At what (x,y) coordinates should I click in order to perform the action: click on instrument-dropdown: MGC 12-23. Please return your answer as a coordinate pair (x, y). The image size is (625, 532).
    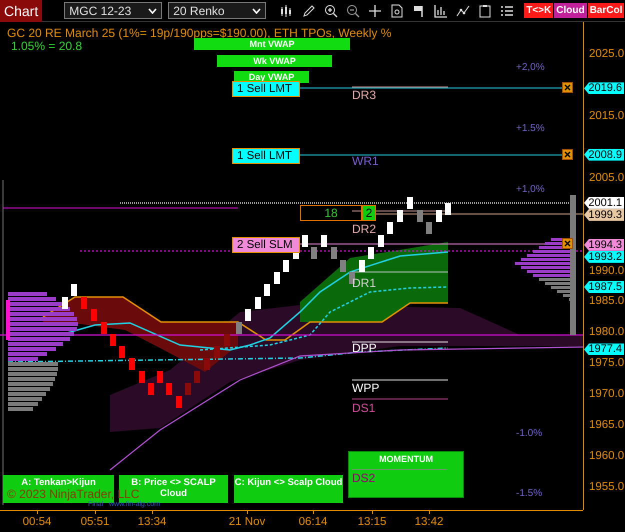
    Looking at the image, I should click on (113, 10).